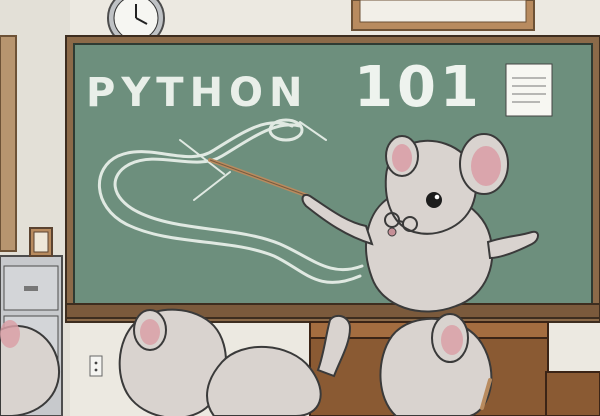 This screenshot has height=416, width=600. I want to click on board-title-left: PYTHON, so click(197, 93).